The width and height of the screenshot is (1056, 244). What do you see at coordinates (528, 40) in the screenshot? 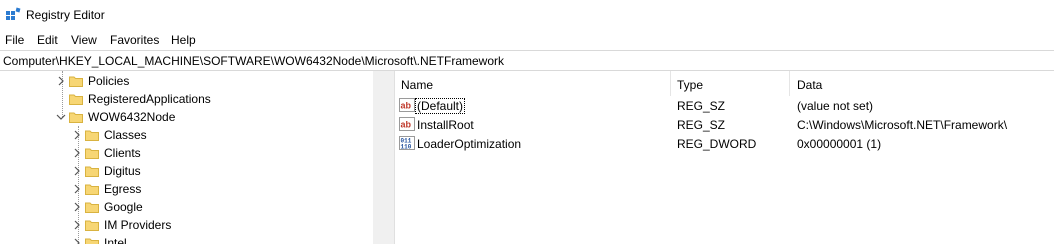
I see `menu-bar: File Edit View Favorites Help` at bounding box center [528, 40].